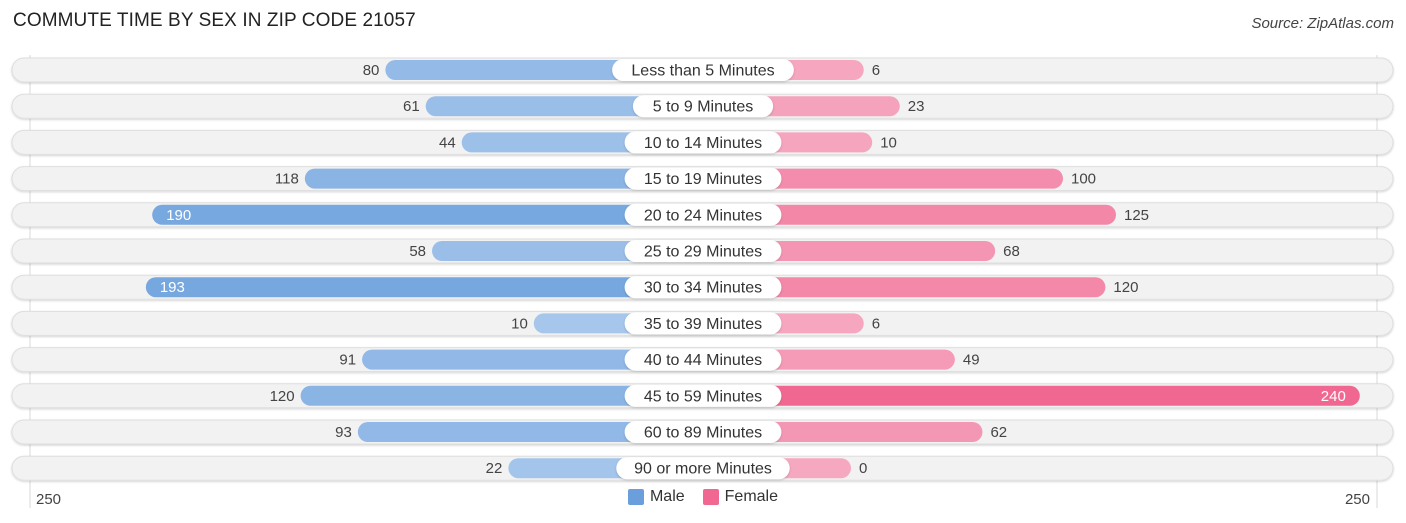  What do you see at coordinates (347, 360) in the screenshot?
I see `value-label-male: 91` at bounding box center [347, 360].